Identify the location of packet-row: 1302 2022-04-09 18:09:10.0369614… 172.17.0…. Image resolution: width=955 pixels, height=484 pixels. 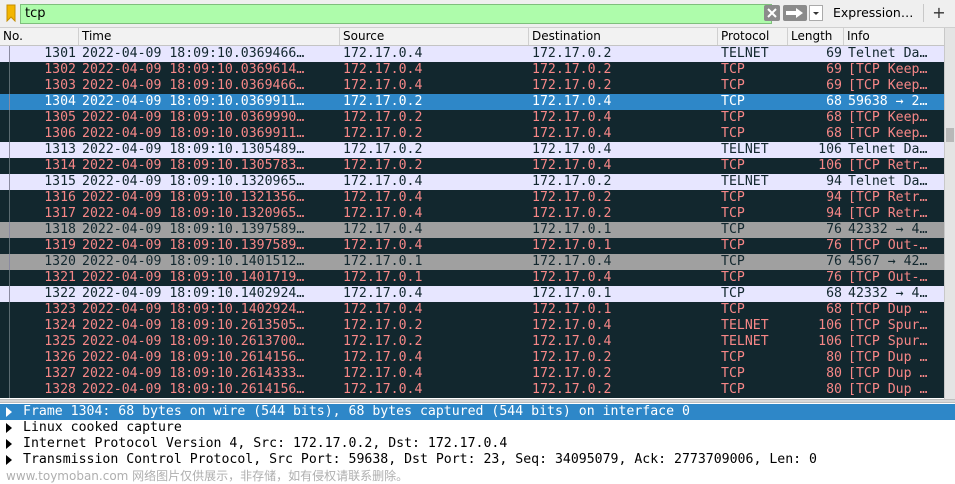
(472, 70).